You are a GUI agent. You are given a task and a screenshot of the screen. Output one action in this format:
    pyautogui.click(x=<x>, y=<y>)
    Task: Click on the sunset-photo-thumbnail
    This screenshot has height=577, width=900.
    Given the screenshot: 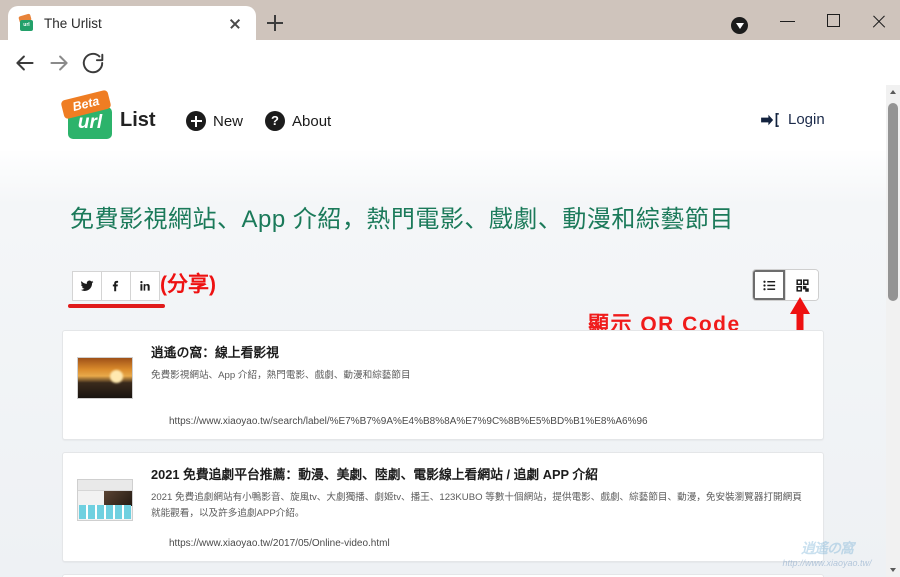 What is the action you would take?
    pyautogui.click(x=105, y=378)
    